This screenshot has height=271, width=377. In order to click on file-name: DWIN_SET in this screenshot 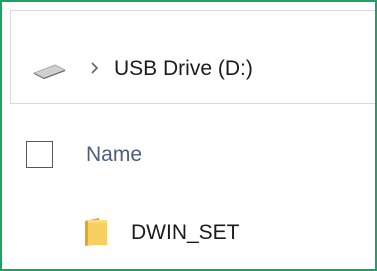, I will do `click(185, 233)`.